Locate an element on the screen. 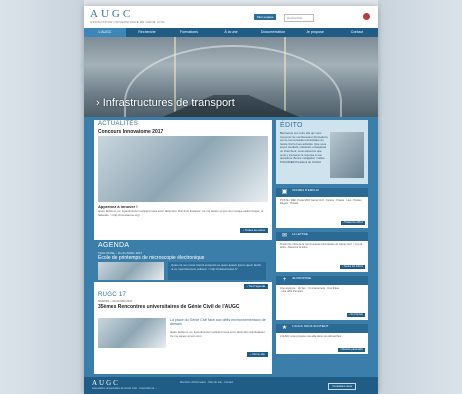 This screenshot has width=462, height=394. widget-support-title: L'AUGC NOUS SOUTIENT is located at coordinates (310, 326).